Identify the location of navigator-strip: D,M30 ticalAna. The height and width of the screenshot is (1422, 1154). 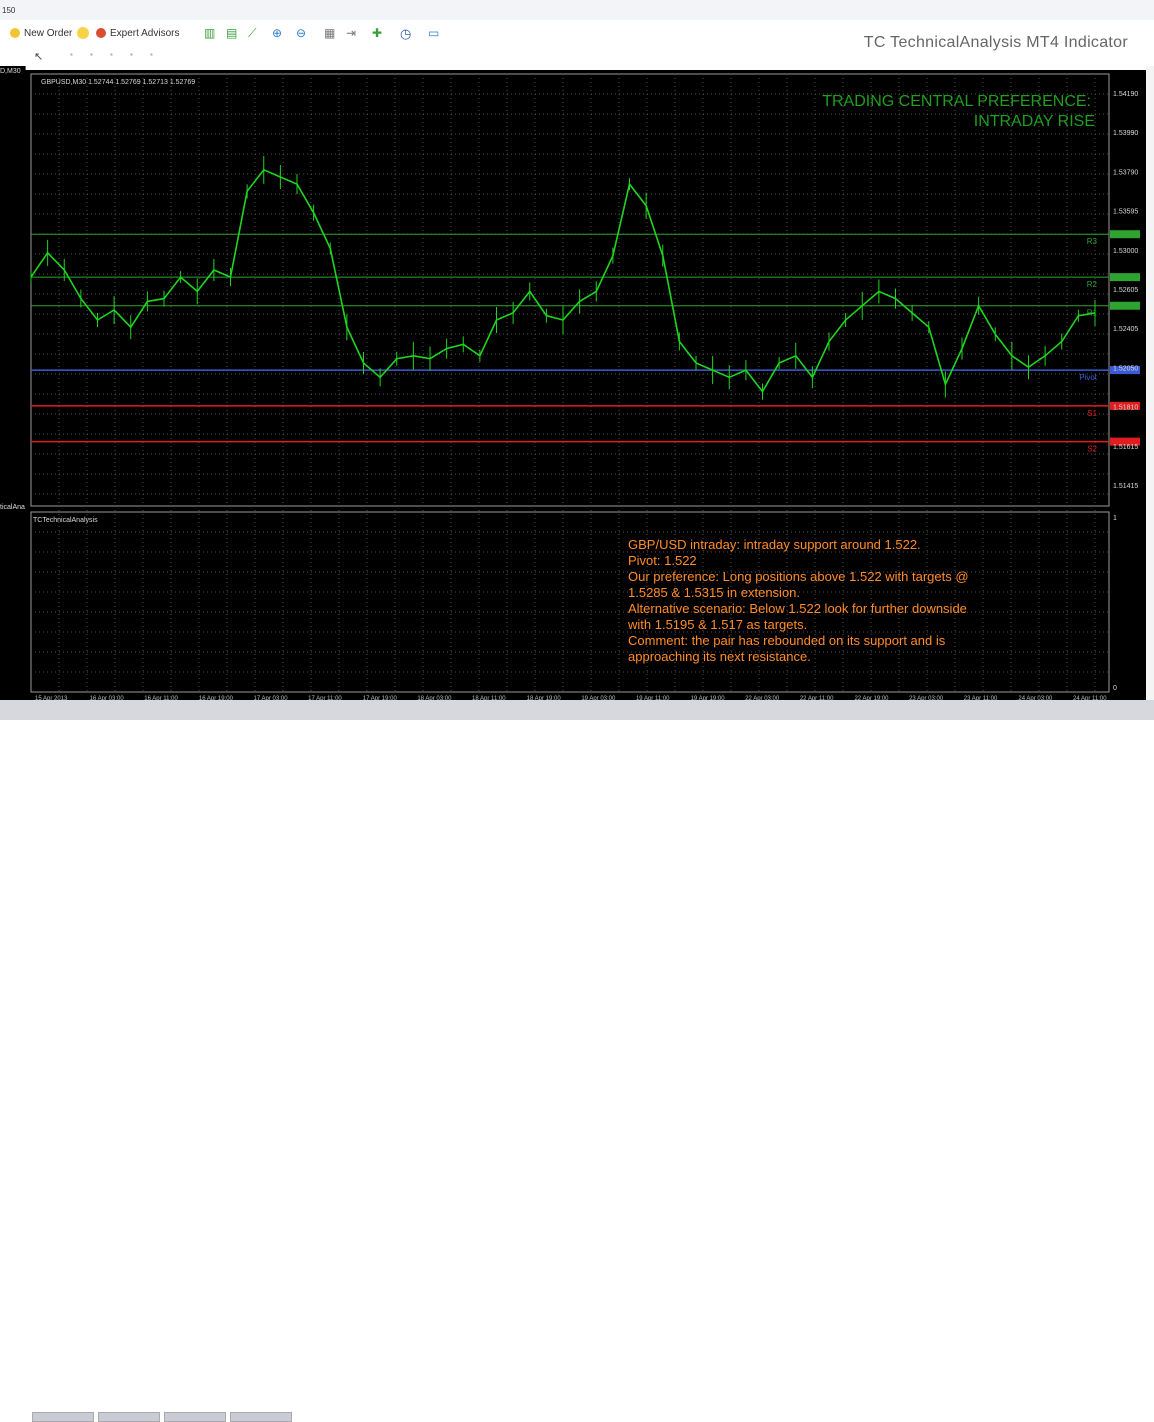
(13, 383).